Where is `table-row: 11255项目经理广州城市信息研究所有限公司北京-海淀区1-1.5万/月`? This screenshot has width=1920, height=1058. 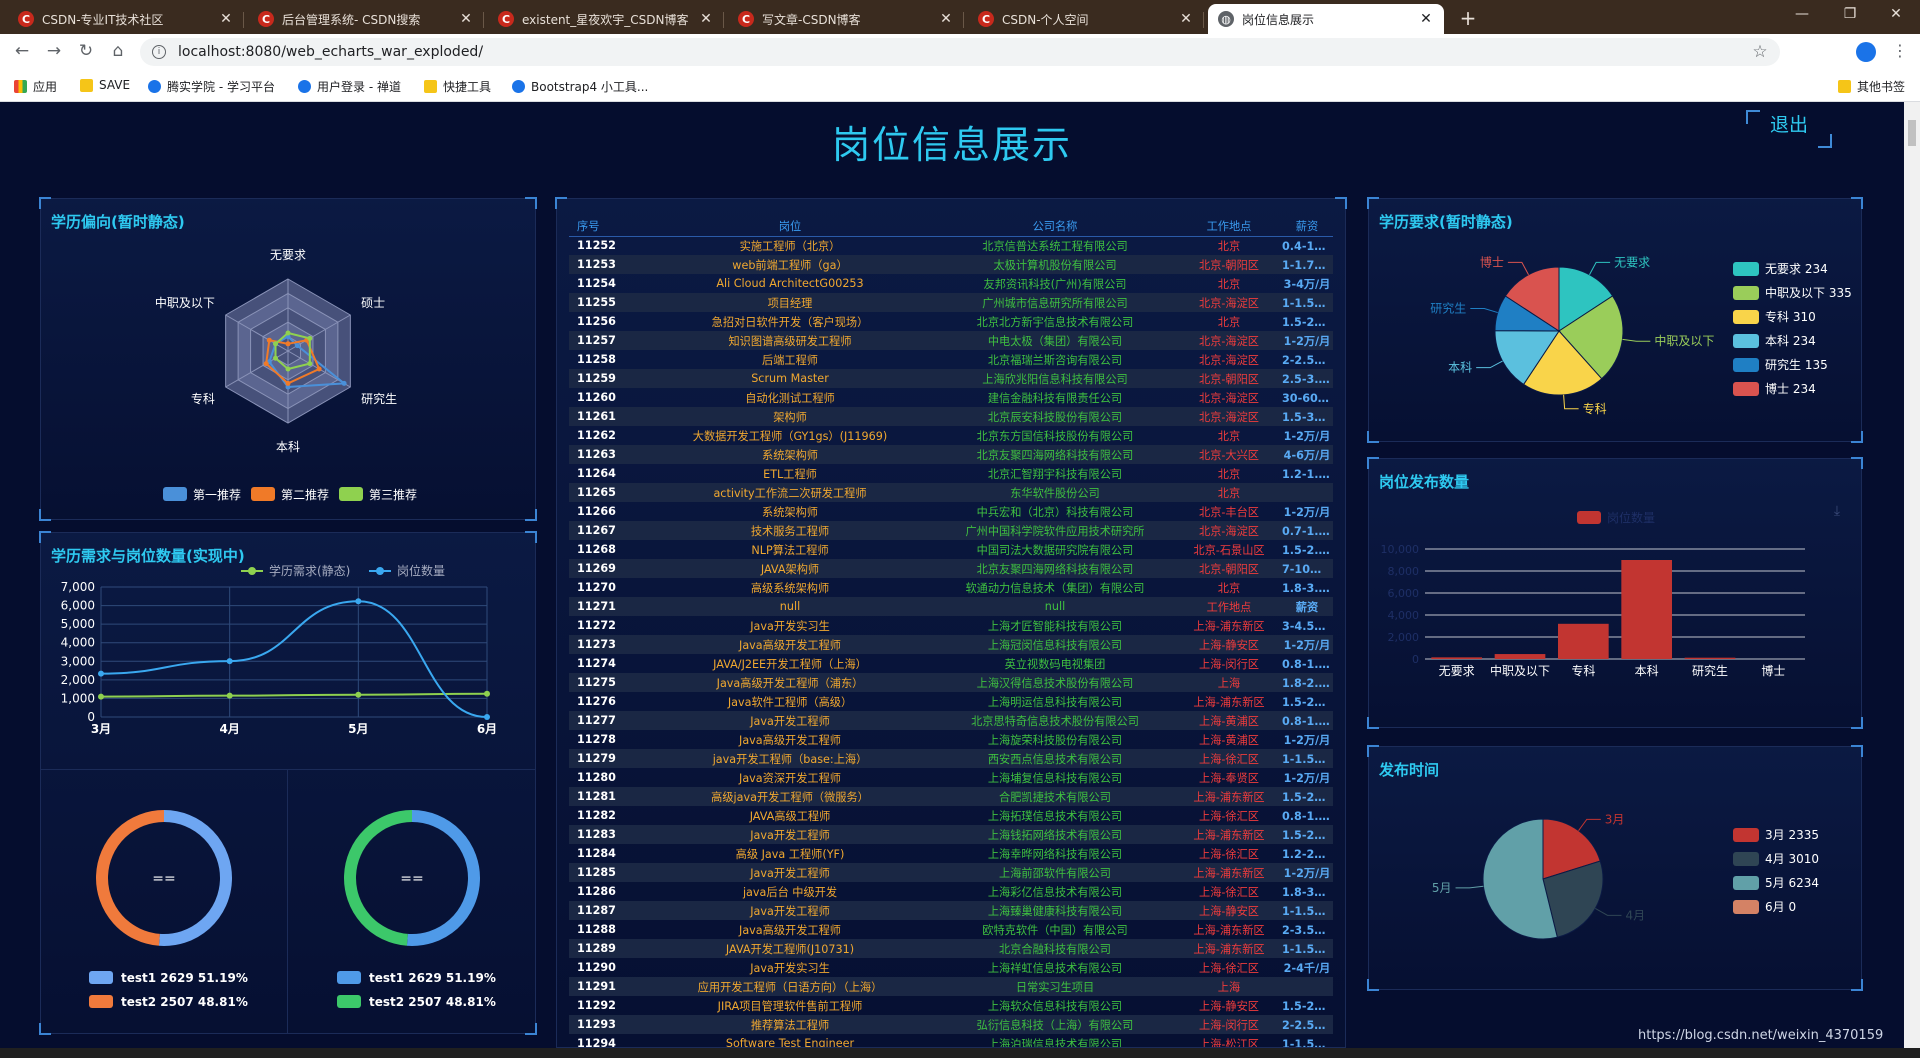
table-row: 11255项目经理广州城市信息研究所有限公司北京-海淀区1-1.5万/月 is located at coordinates (951, 302).